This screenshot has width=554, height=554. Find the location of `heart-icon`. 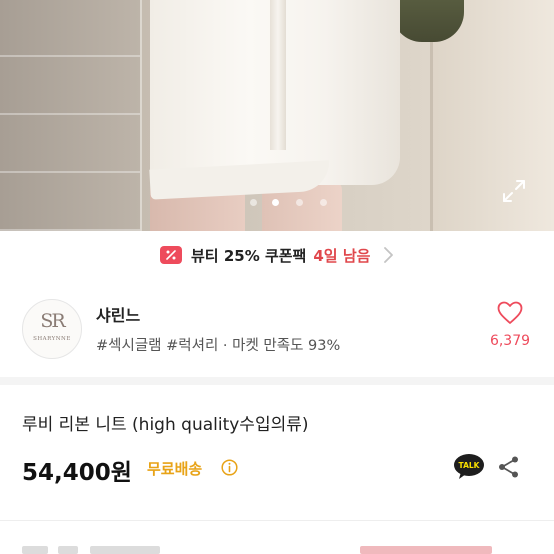

heart-icon is located at coordinates (510, 313).